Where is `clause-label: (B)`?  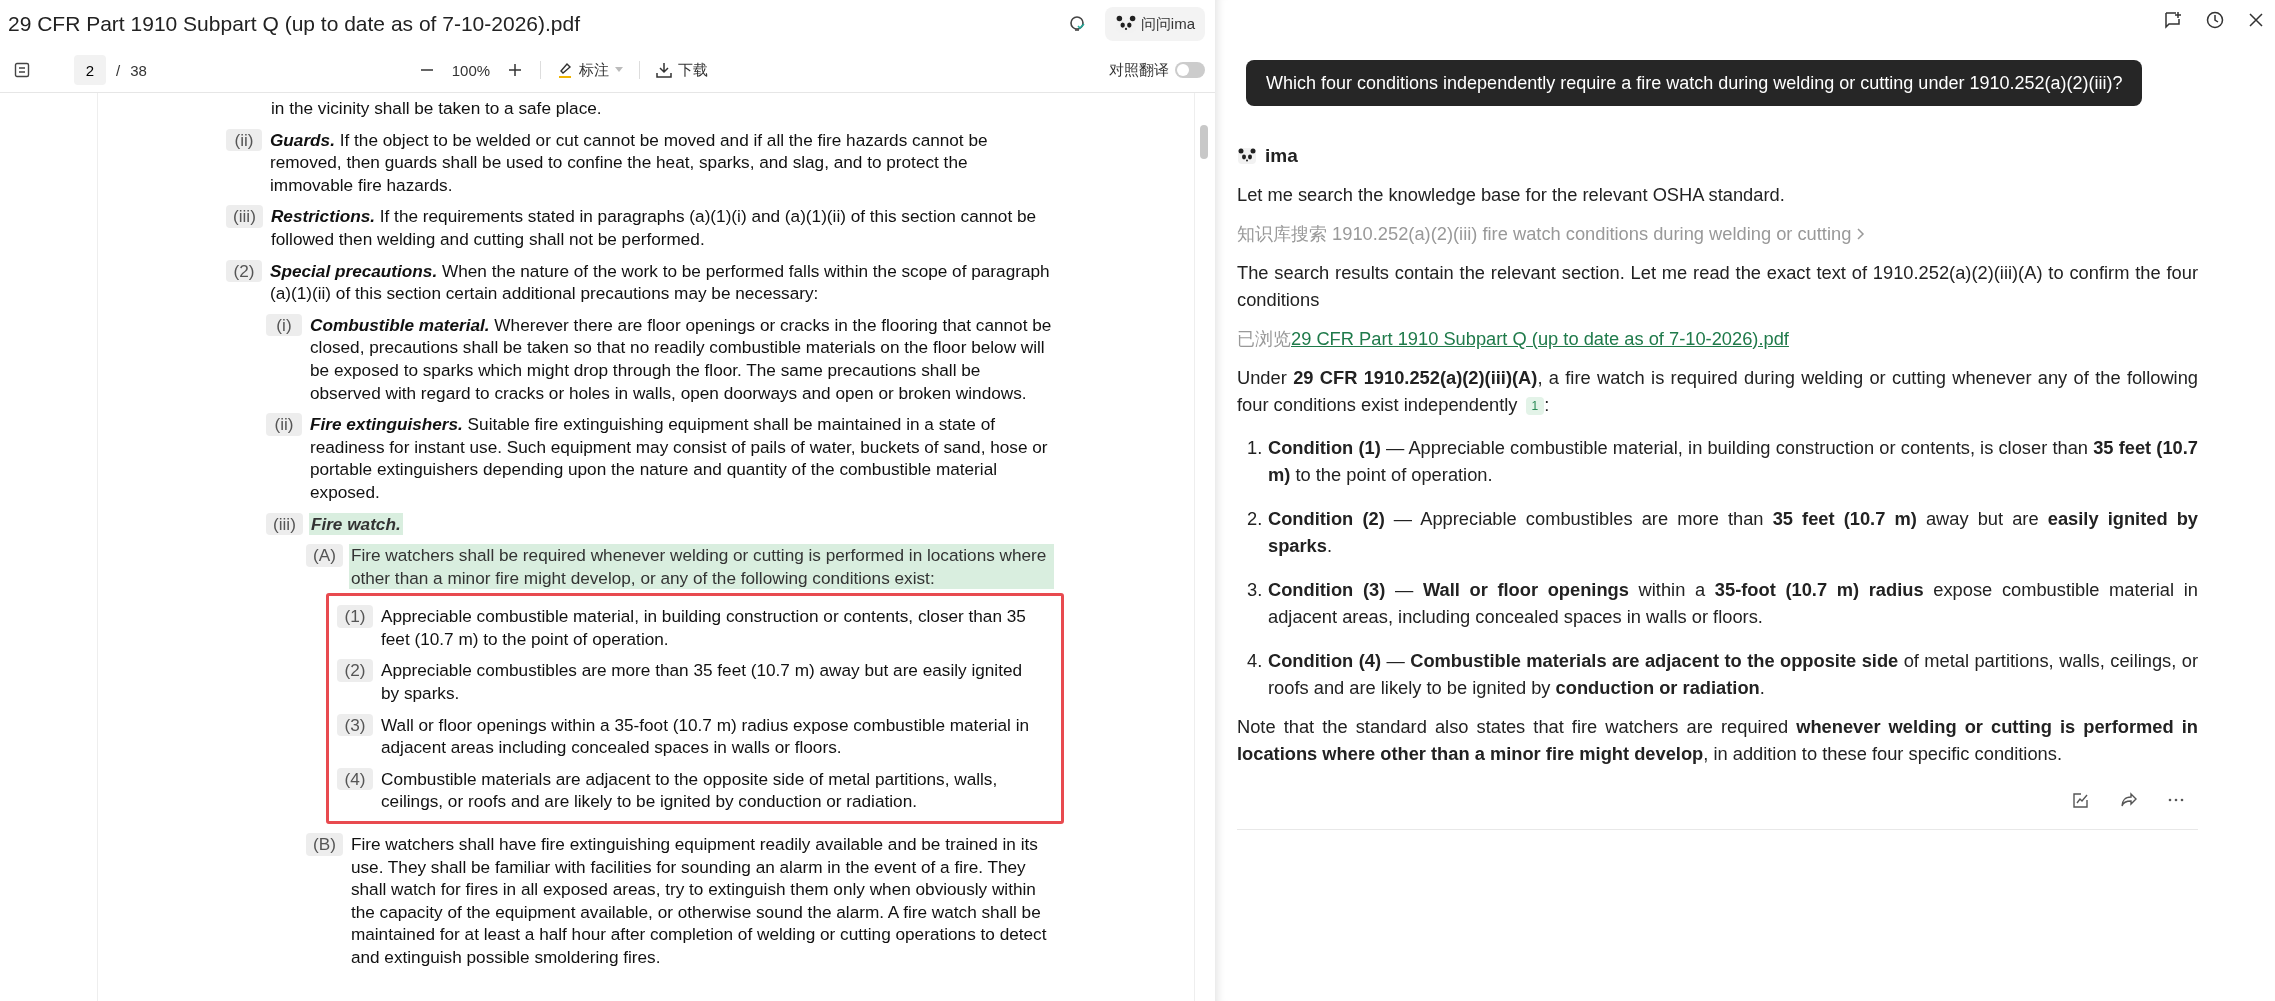 clause-label: (B) is located at coordinates (324, 844).